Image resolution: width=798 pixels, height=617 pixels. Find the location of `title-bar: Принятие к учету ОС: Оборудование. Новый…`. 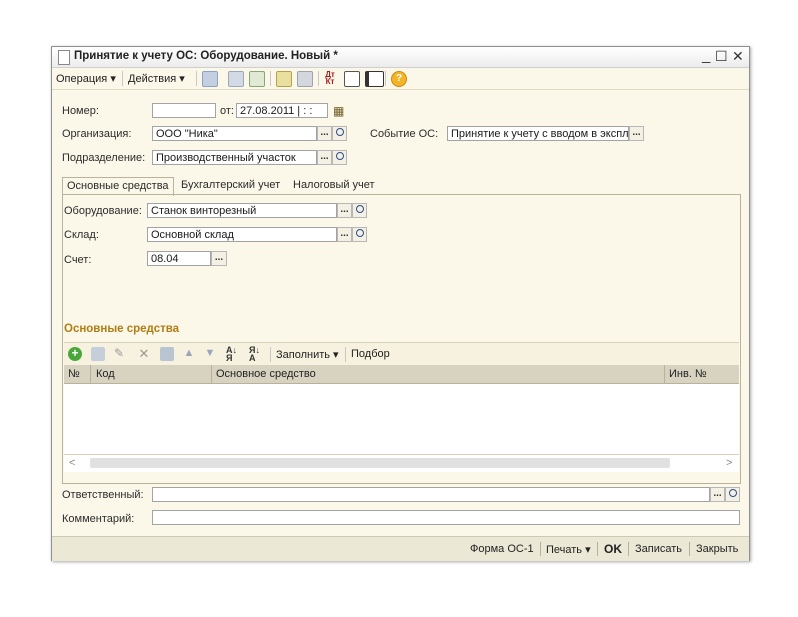

title-bar: Принятие к учету ОС: Оборудование. Новый… is located at coordinates (400, 57).